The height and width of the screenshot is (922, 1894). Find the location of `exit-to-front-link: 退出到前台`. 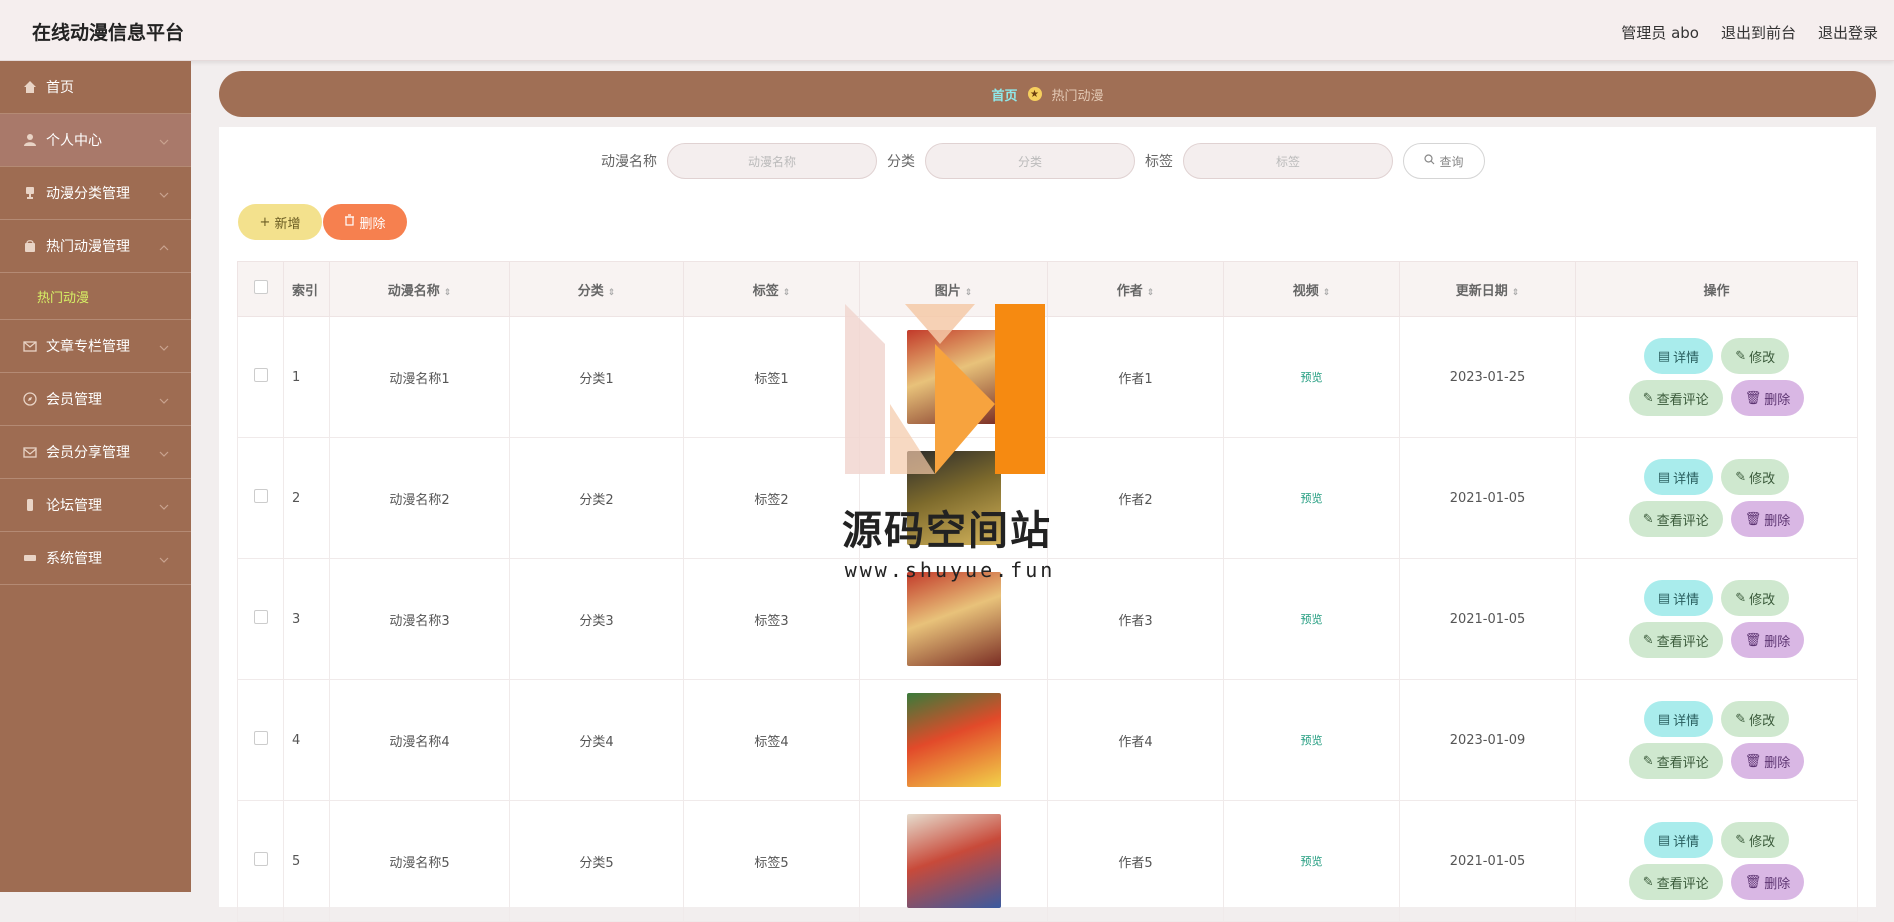

exit-to-front-link: 退出到前台 is located at coordinates (1758, 32).